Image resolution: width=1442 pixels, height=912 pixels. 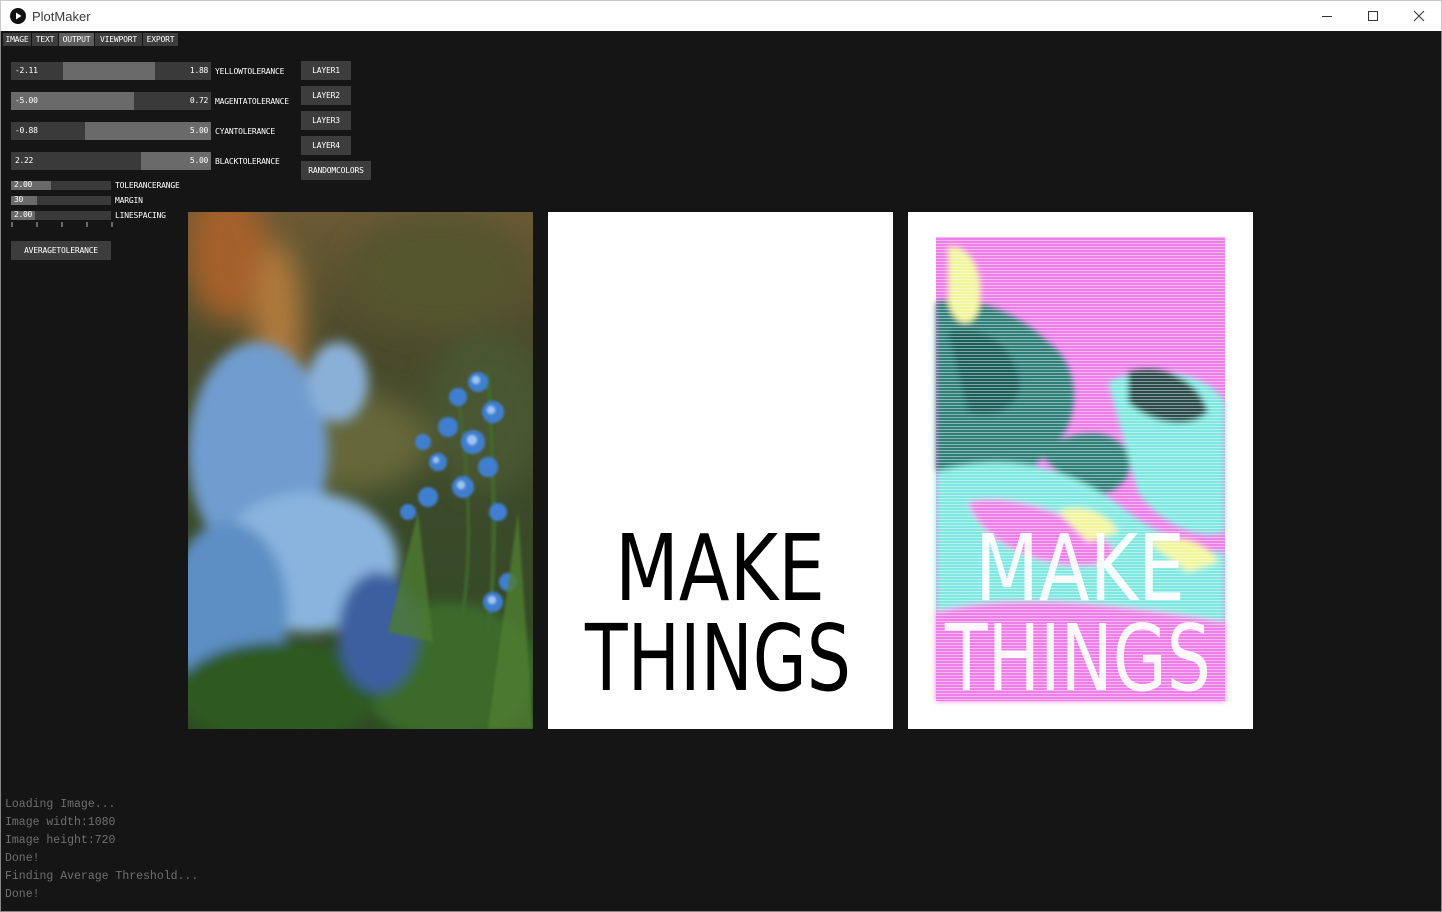 What do you see at coordinates (61, 16) in the screenshot?
I see `window-title: PlotMaker` at bounding box center [61, 16].